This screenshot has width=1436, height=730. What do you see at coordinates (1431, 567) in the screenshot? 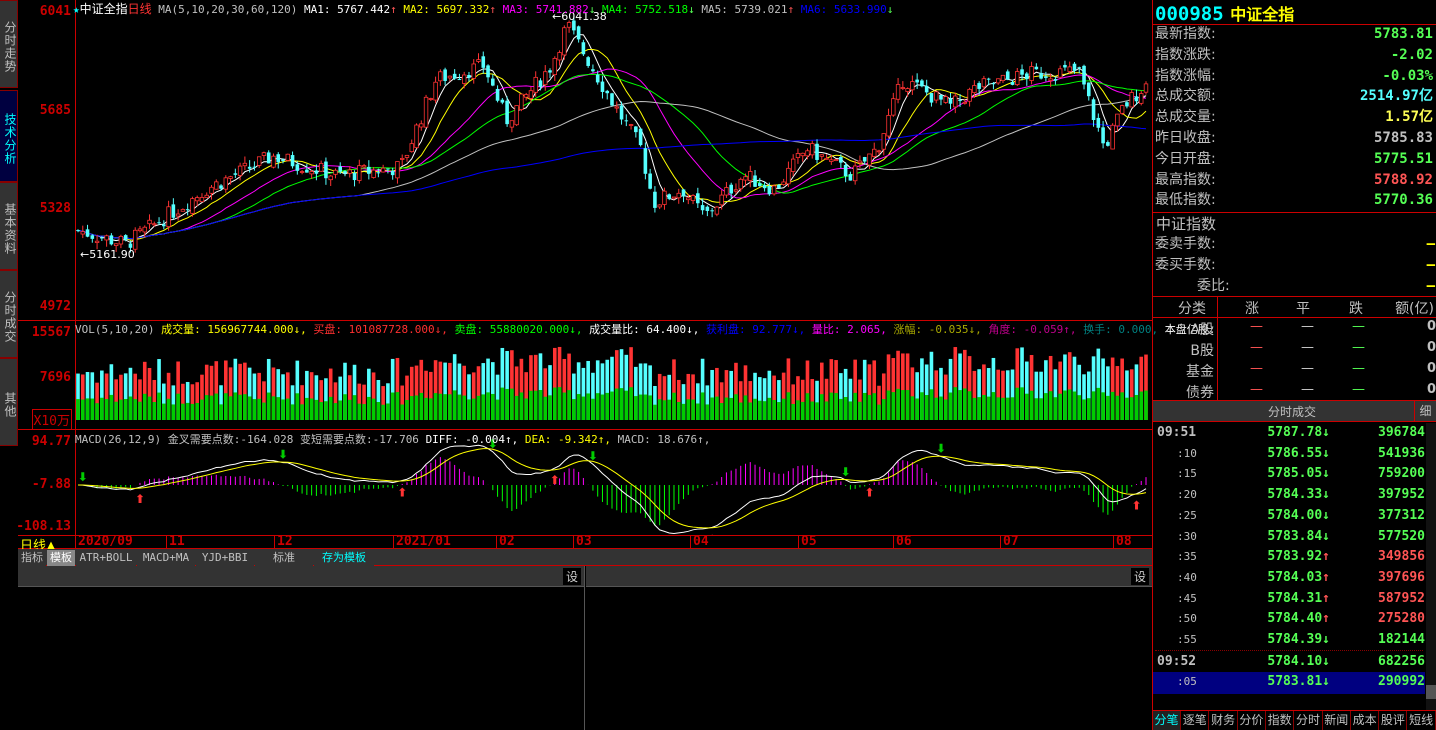
I see `scrollbar` at bounding box center [1431, 567].